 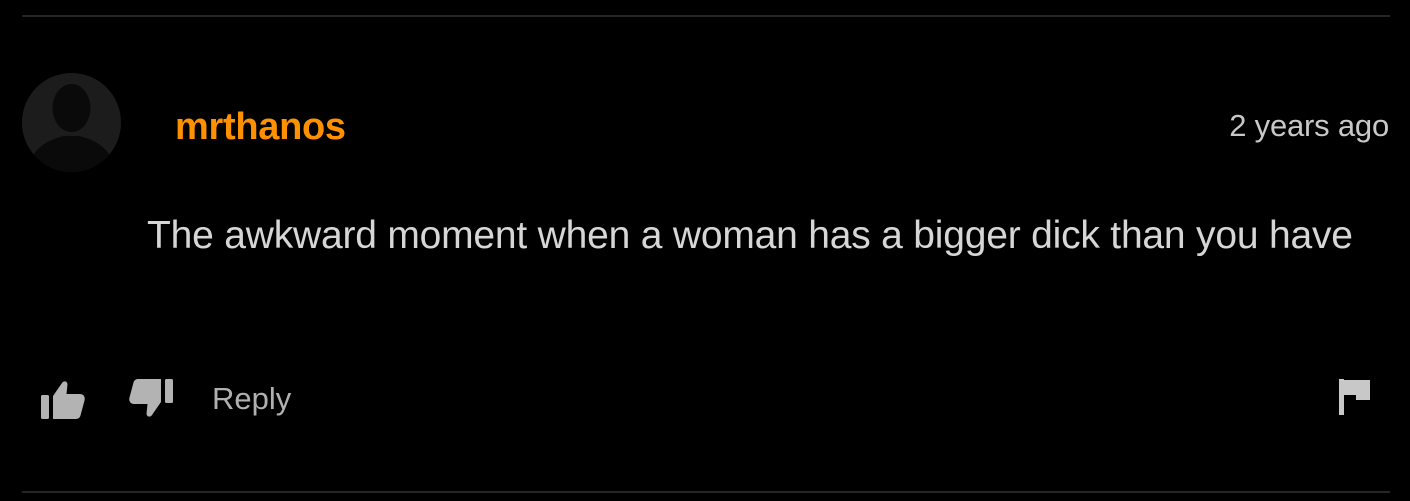 I want to click on comment-actions: Reply, so click(x=165, y=399).